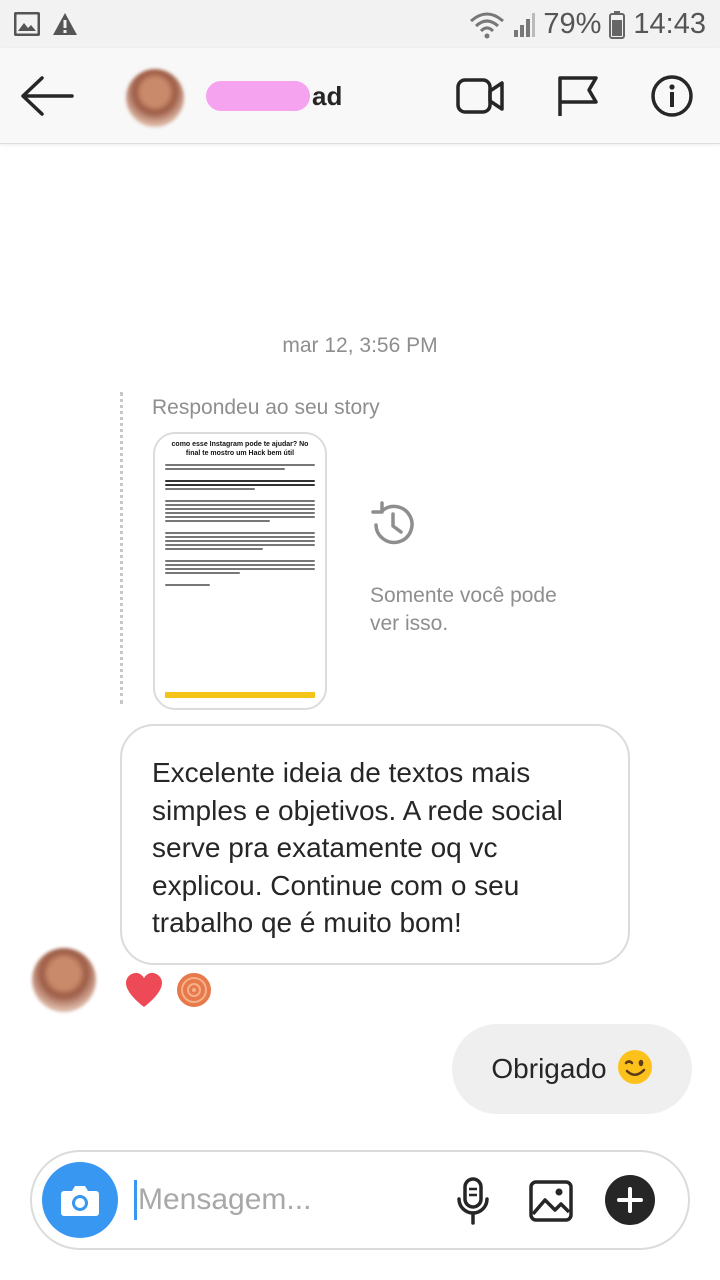  I want to click on outgoing-message-bubble: Obrigado, so click(572, 1069).